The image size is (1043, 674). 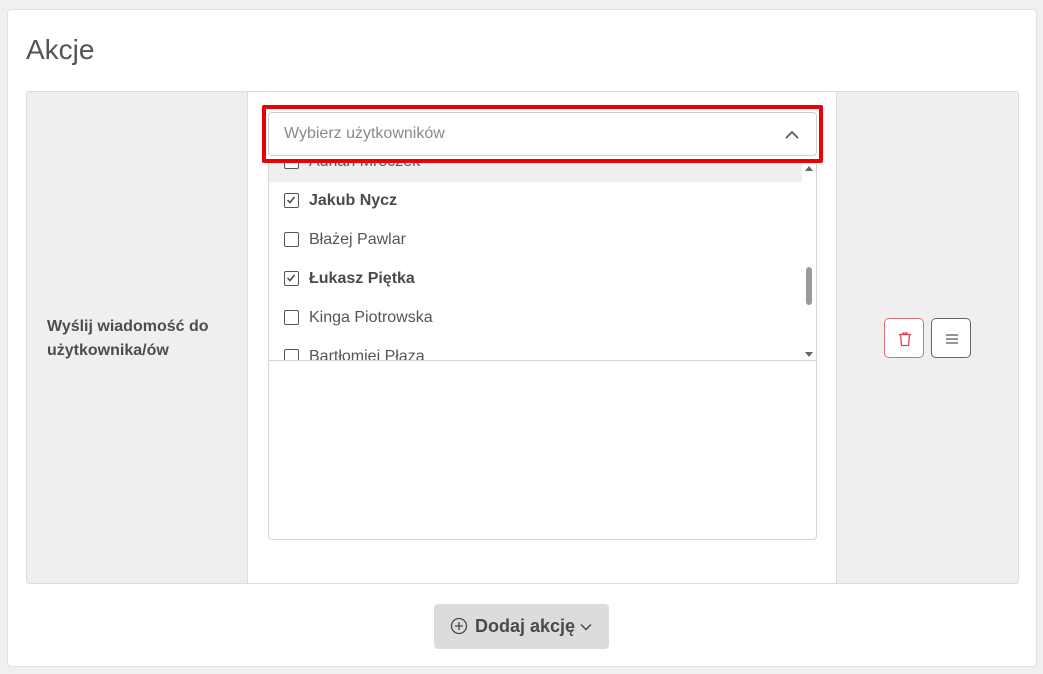 What do you see at coordinates (357, 239) in the screenshot?
I see `option-label: Błażej Pawlar` at bounding box center [357, 239].